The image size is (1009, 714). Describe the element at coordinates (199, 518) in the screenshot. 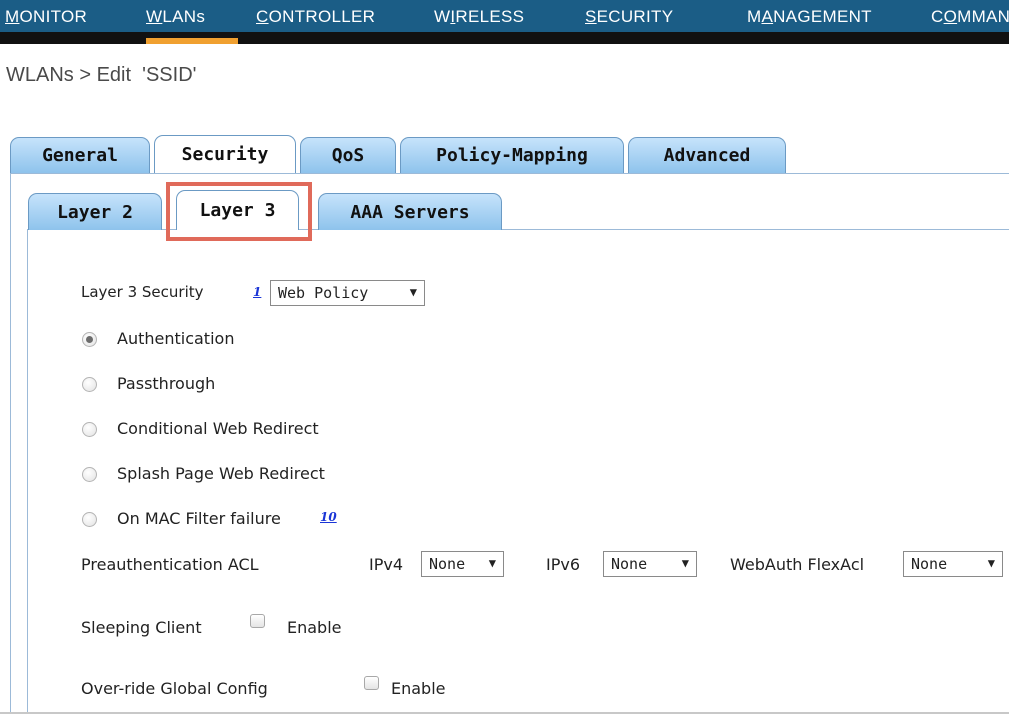

I see `radio-on-mac-filter-failure-label: On MAC Filter failure` at that location.